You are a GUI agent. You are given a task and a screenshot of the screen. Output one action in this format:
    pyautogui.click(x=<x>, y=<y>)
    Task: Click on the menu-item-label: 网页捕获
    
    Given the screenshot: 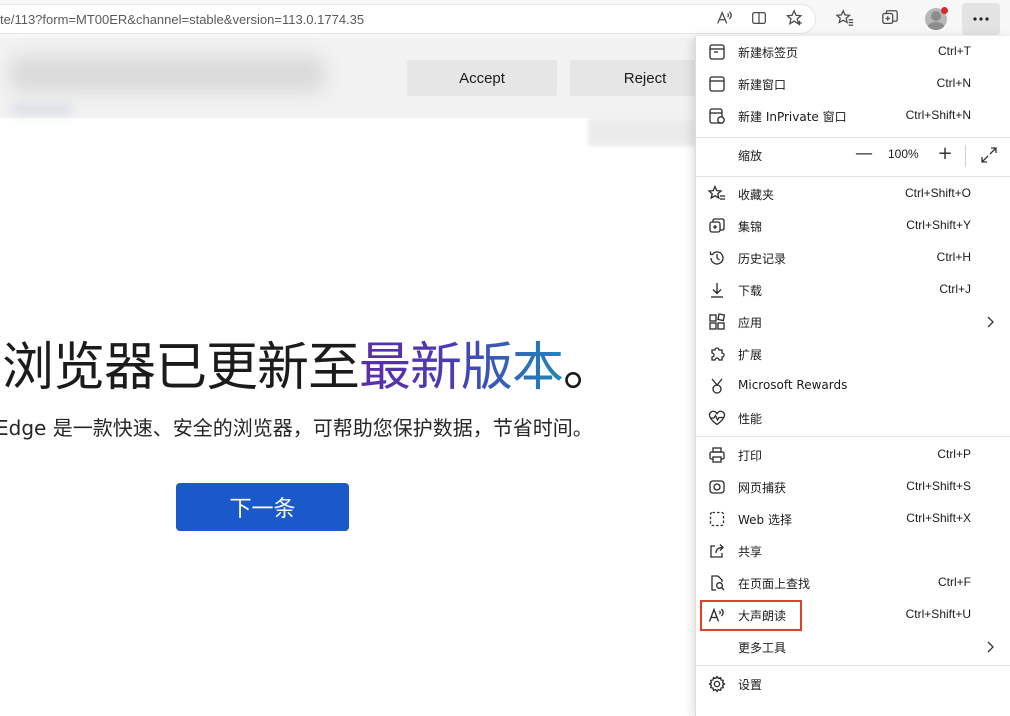 What is the action you would take?
    pyautogui.click(x=762, y=488)
    